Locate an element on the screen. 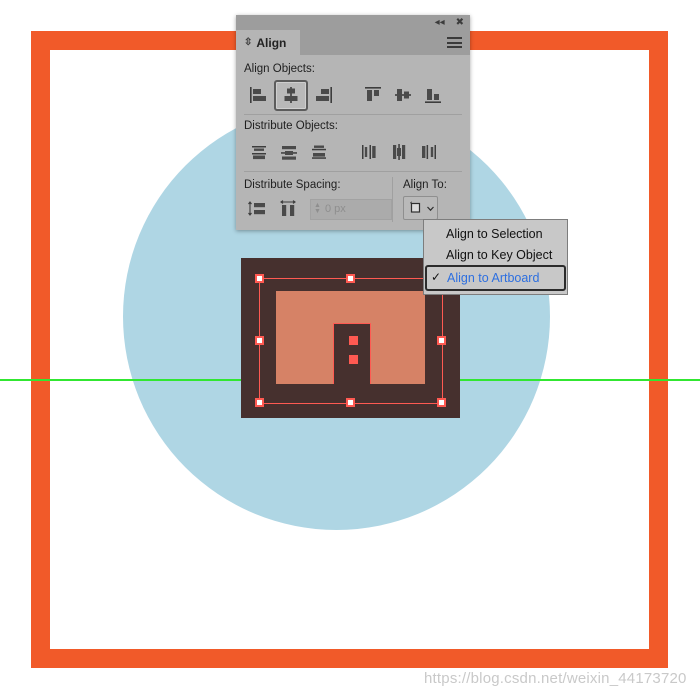  vertical-align-bottom-button is located at coordinates (433, 95).